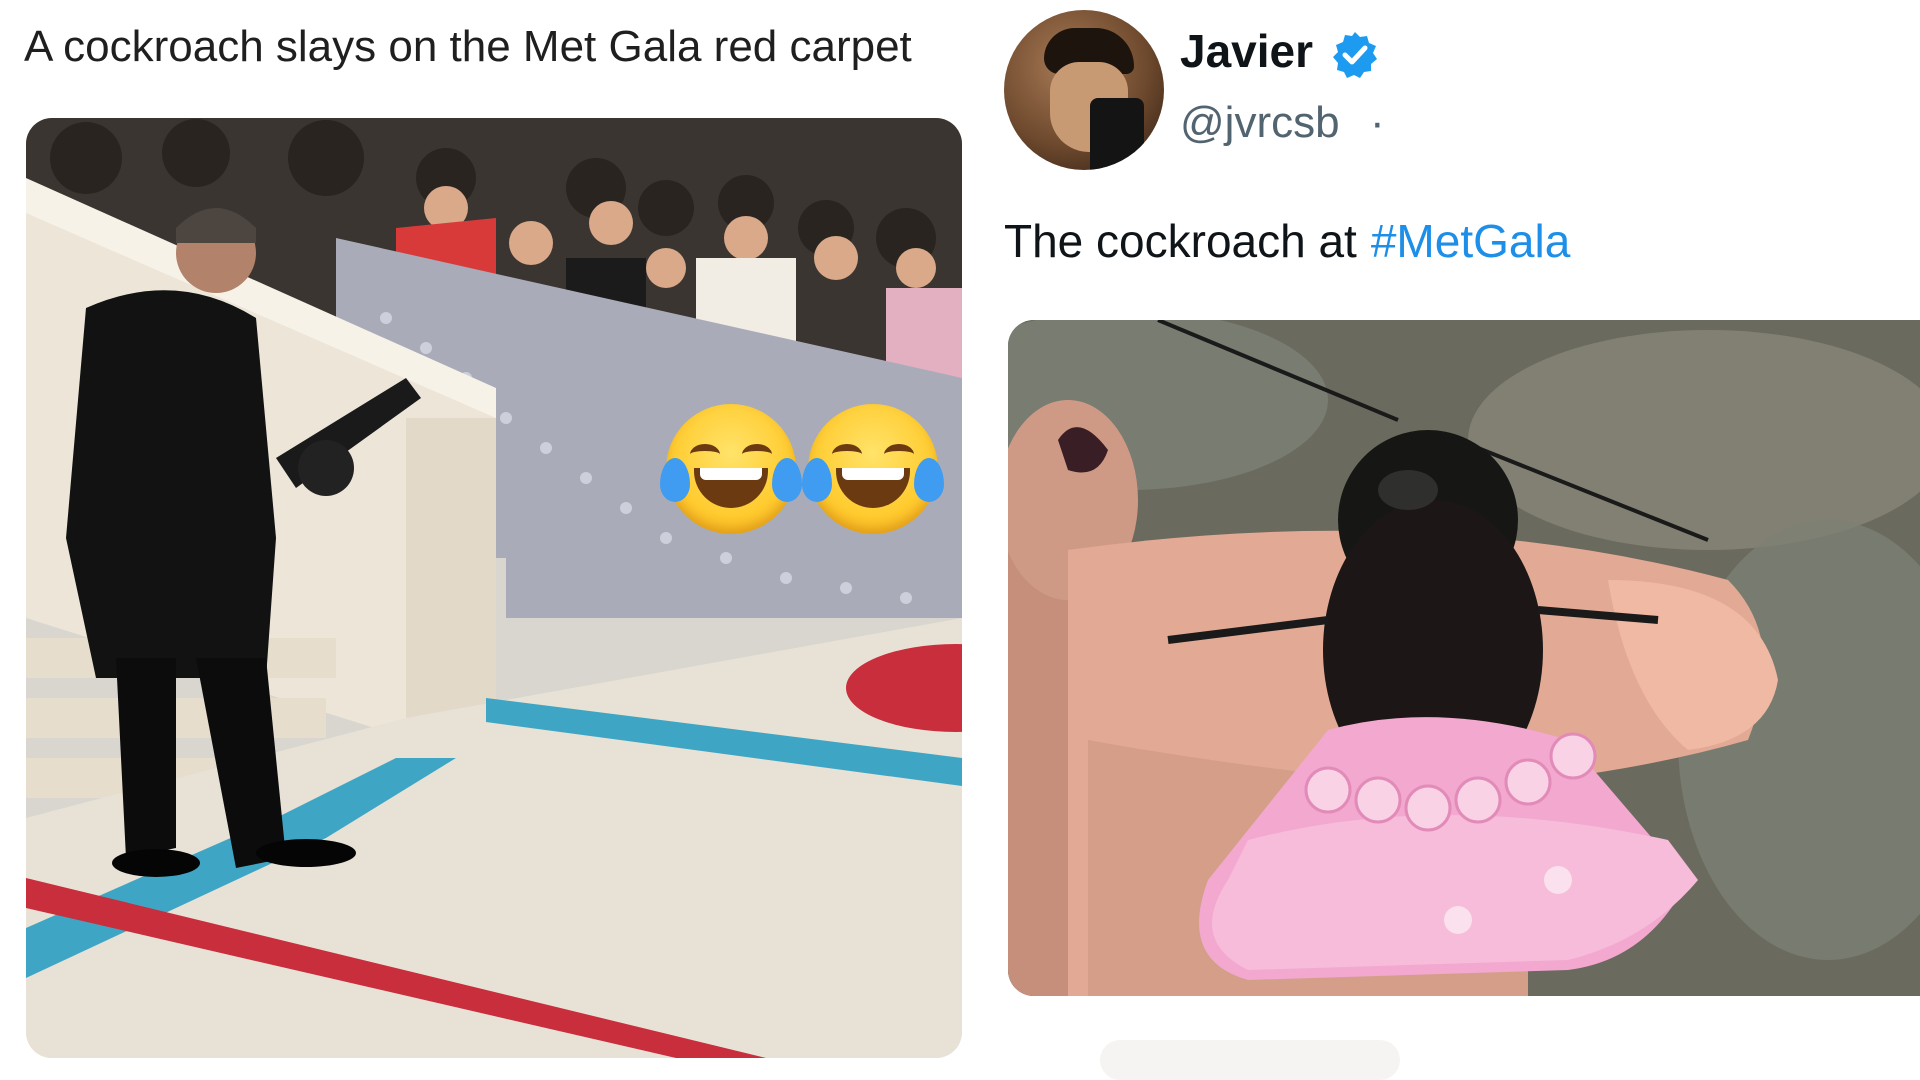 The width and height of the screenshot is (1920, 1080). I want to click on tweet-text-body: The cockroach at, so click(1180, 241).